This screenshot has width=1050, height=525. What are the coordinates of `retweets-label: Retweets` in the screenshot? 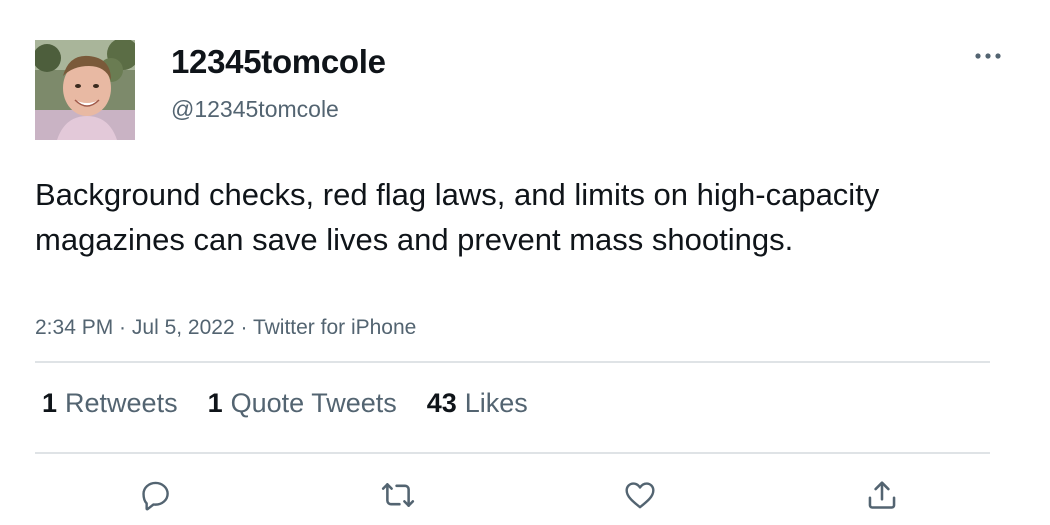 It's located at (121, 403).